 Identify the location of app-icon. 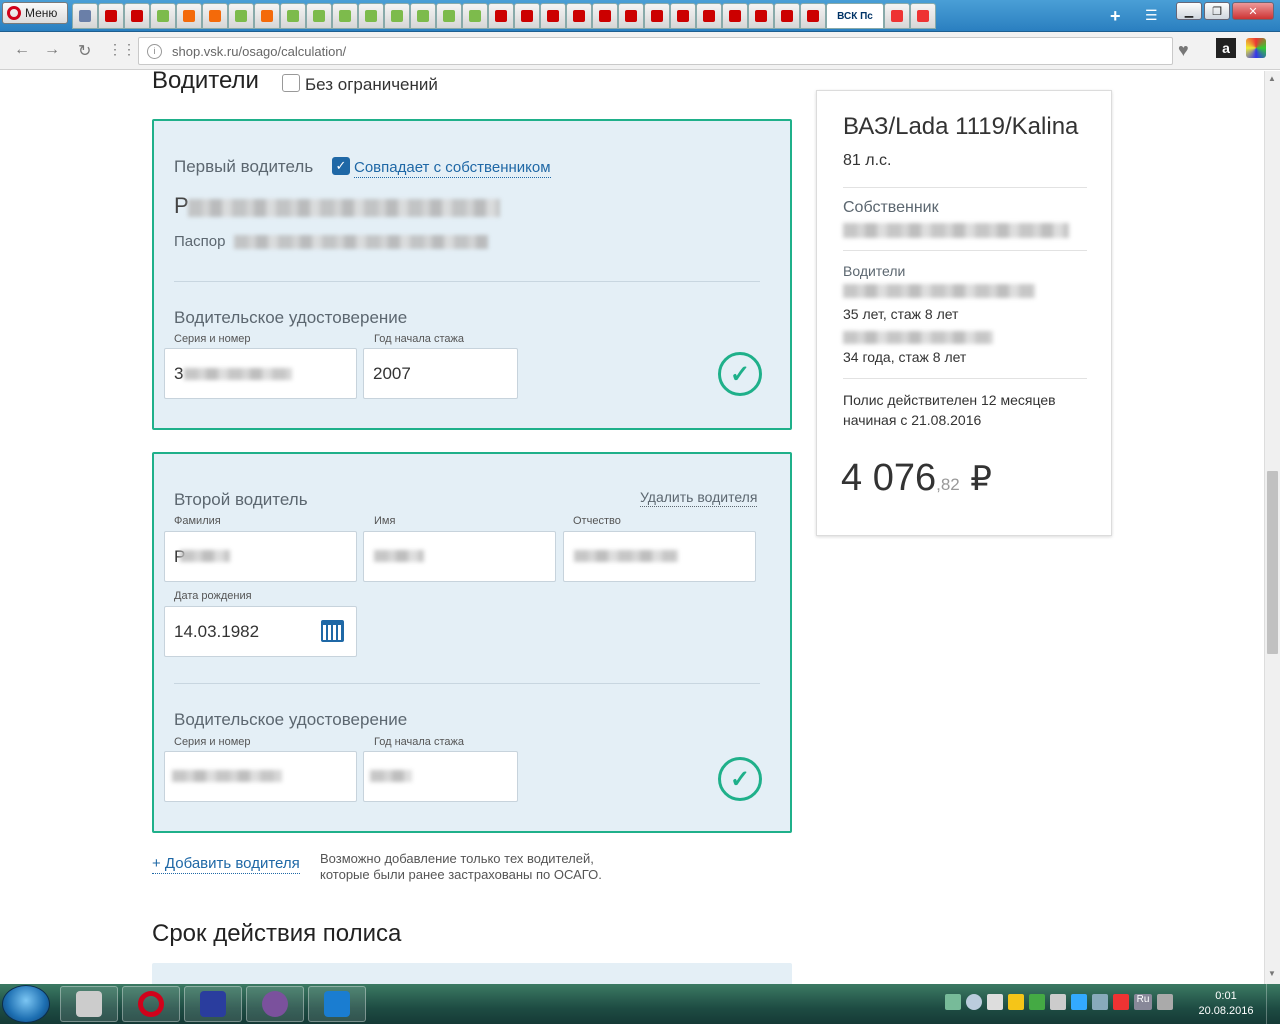
(89, 1004).